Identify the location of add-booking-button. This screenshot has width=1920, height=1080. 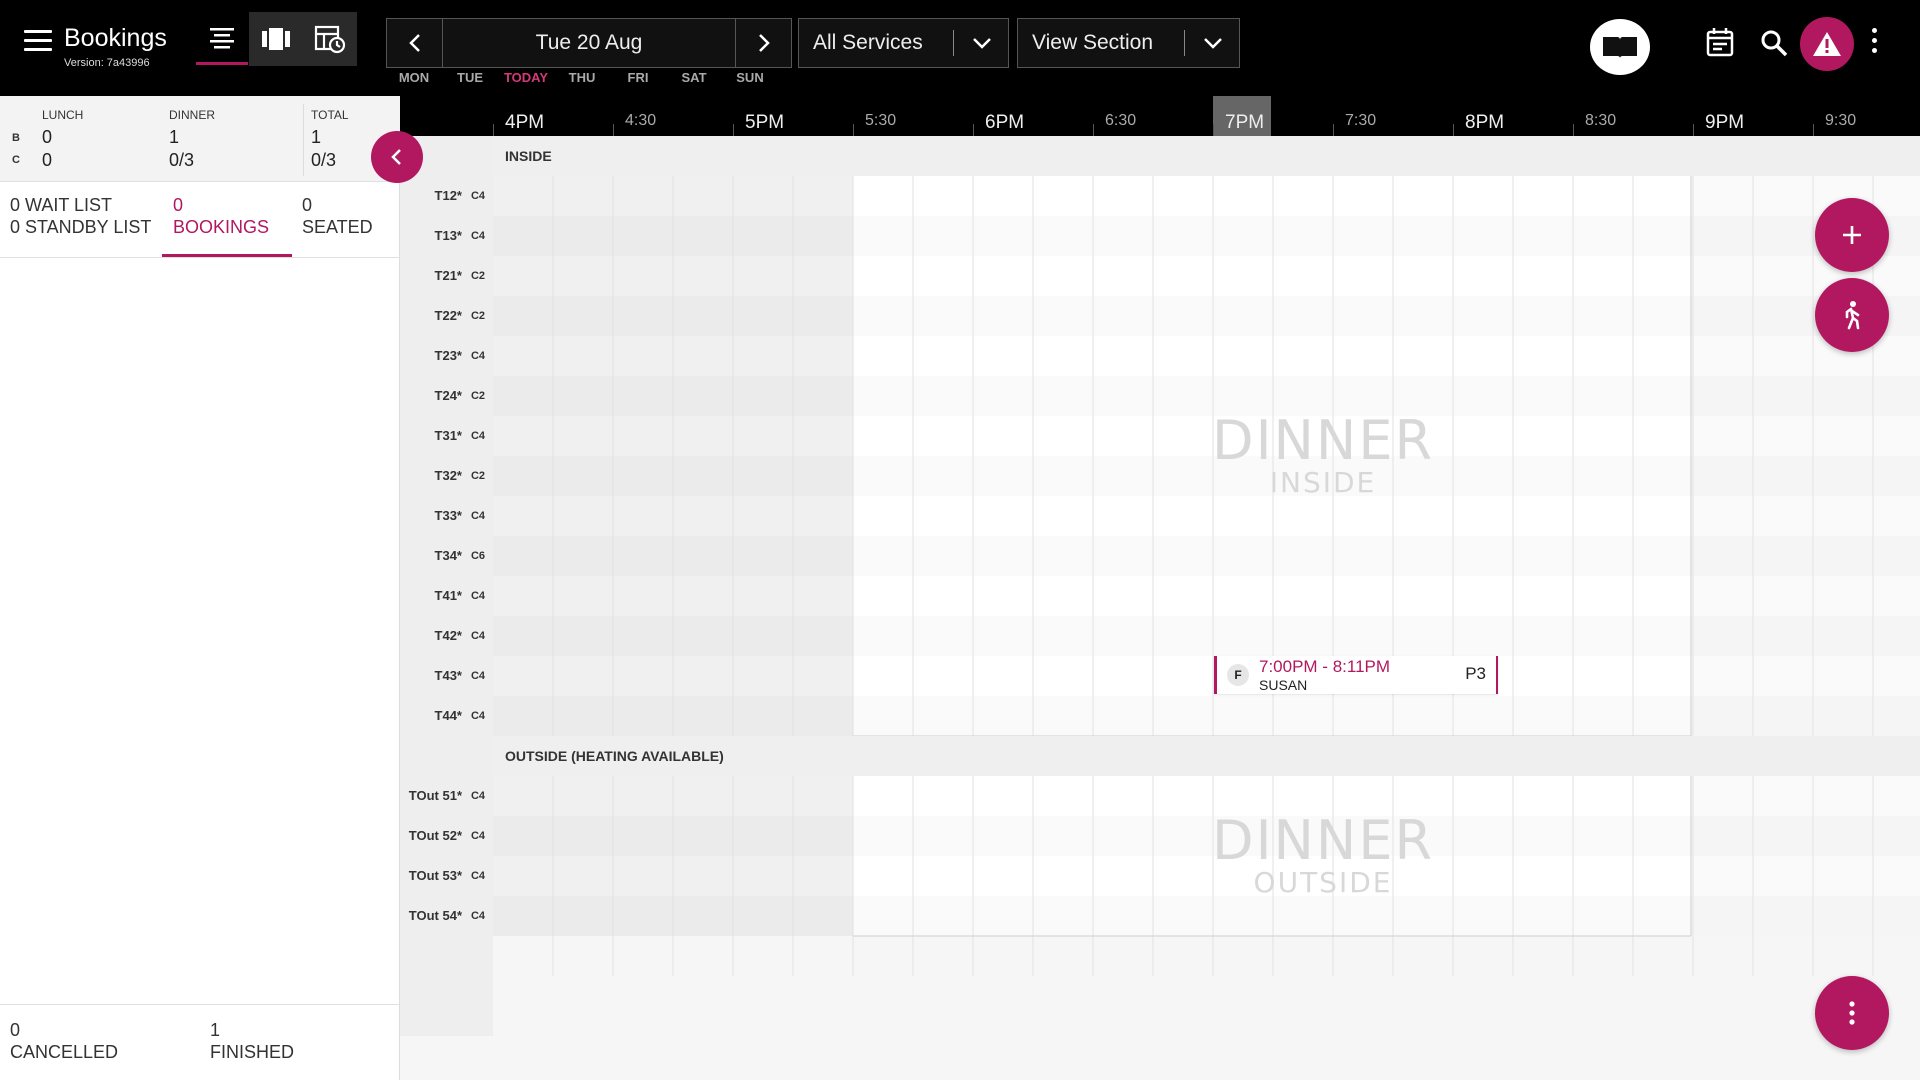
(1852, 235).